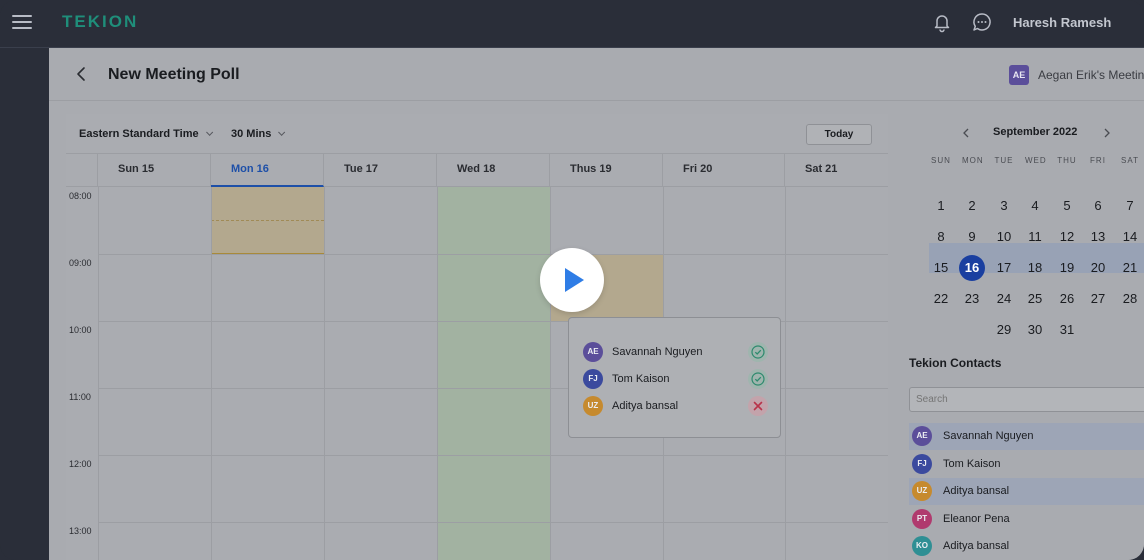 Image resolution: width=1144 pixels, height=560 pixels. Describe the element at coordinates (1004, 268) in the screenshot. I see `mini-calendar-date: 17` at that location.